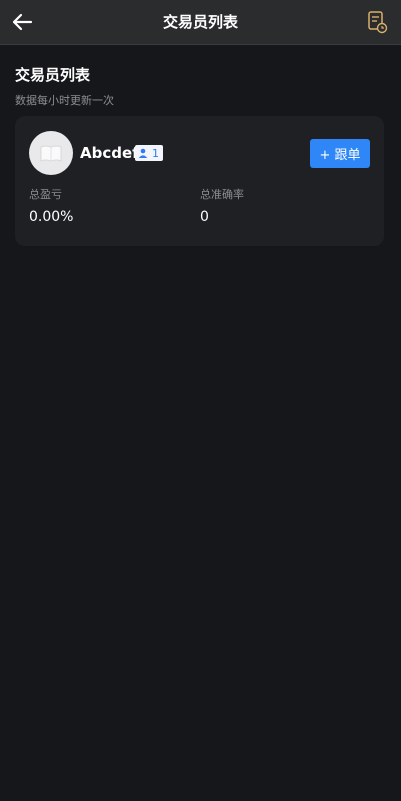 Image resolution: width=401 pixels, height=801 pixels. Describe the element at coordinates (45, 194) in the screenshot. I see `total-pnl-label: 总盈亏` at that location.